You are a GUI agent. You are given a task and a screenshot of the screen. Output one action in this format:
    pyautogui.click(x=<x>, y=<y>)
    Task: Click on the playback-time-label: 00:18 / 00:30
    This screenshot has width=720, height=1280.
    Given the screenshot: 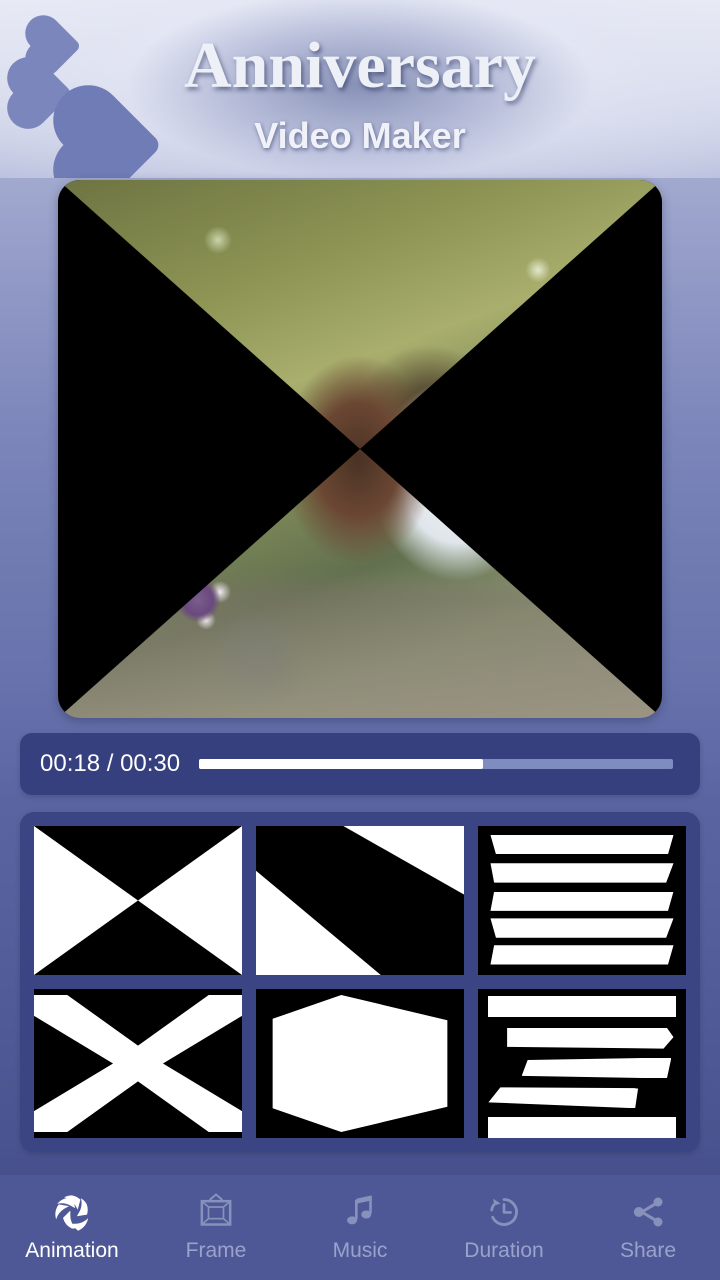 What is the action you would take?
    pyautogui.click(x=110, y=763)
    